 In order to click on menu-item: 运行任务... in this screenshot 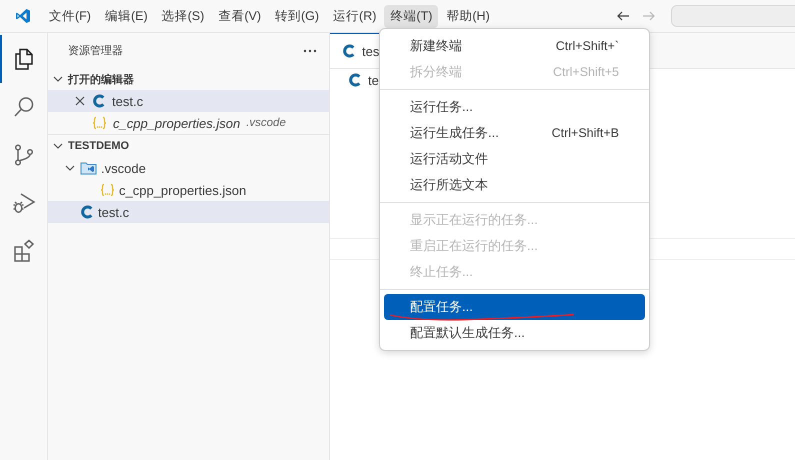, I will do `click(514, 107)`.